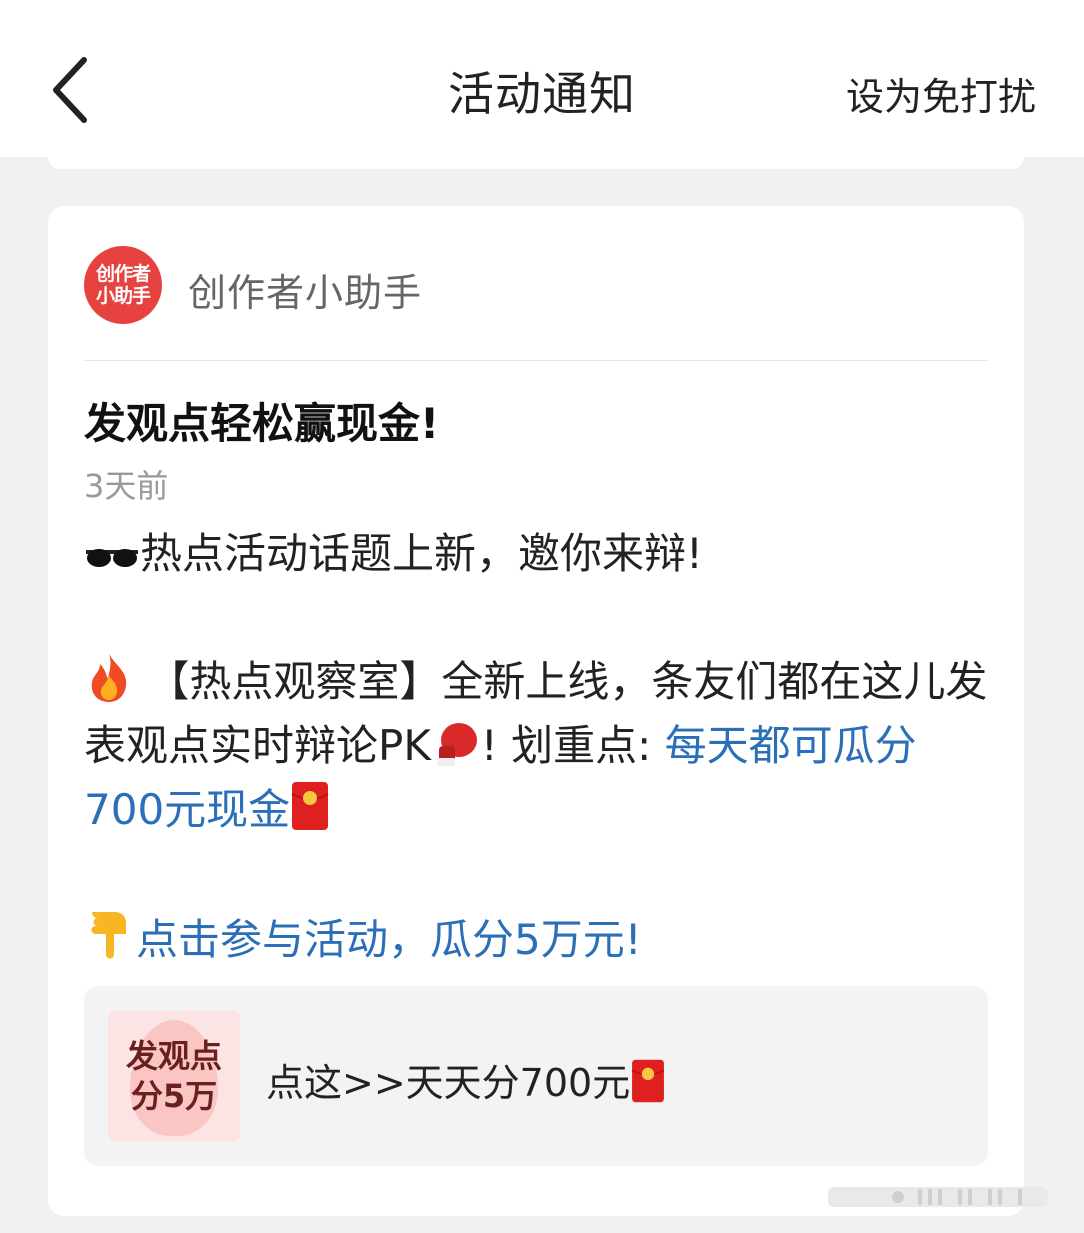  I want to click on body-line-1: 热点活动话题上新，邀你来辩!, so click(539, 554).